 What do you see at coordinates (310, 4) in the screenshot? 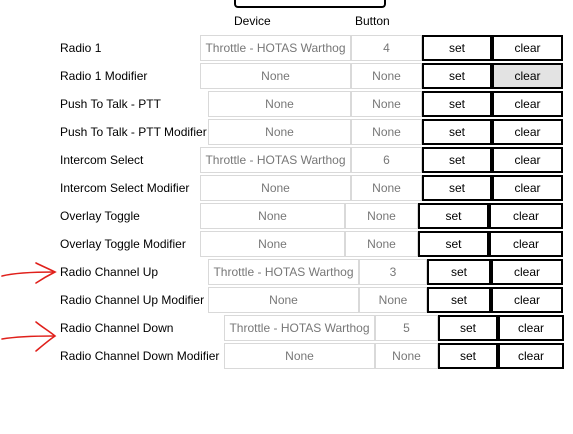
I see `top-panel-edge` at bounding box center [310, 4].